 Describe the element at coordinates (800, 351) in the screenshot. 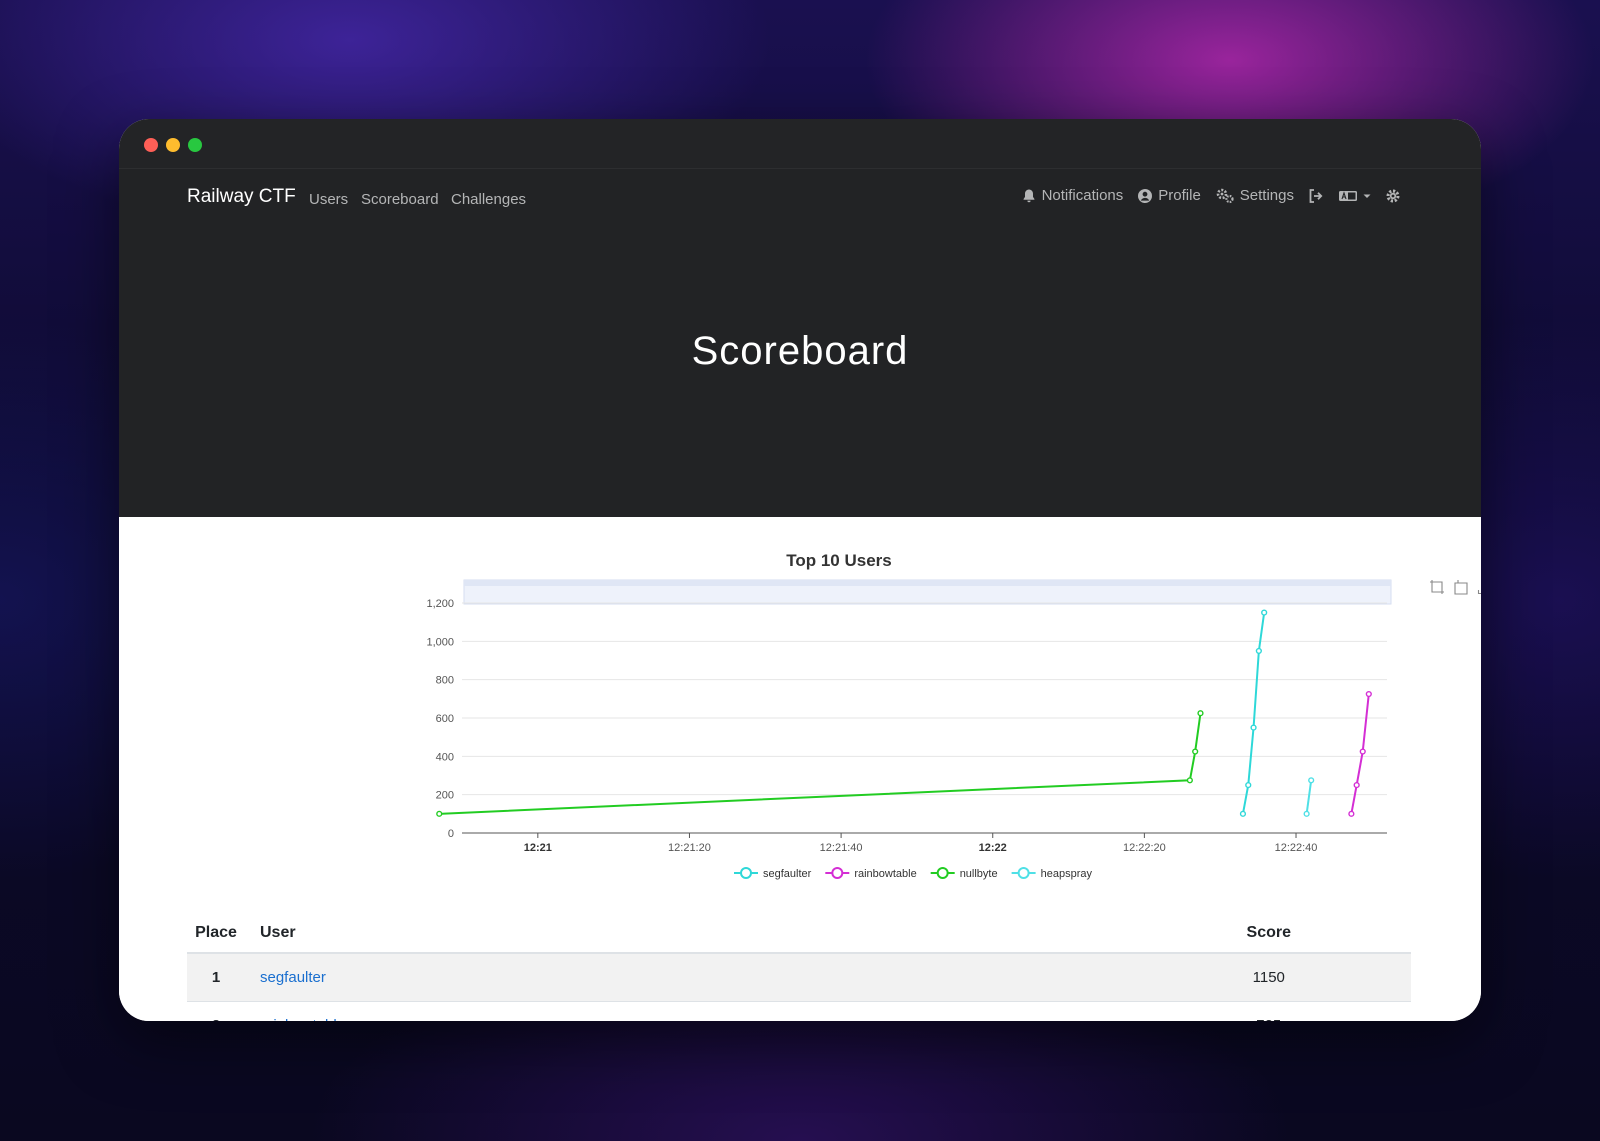

I see `page-title: Scoreboard` at that location.